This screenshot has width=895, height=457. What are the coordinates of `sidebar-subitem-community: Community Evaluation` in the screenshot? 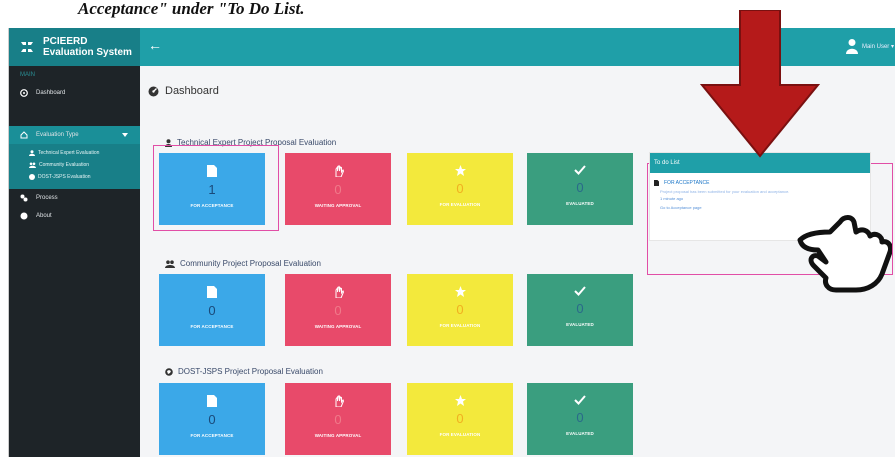 It's located at (74, 165).